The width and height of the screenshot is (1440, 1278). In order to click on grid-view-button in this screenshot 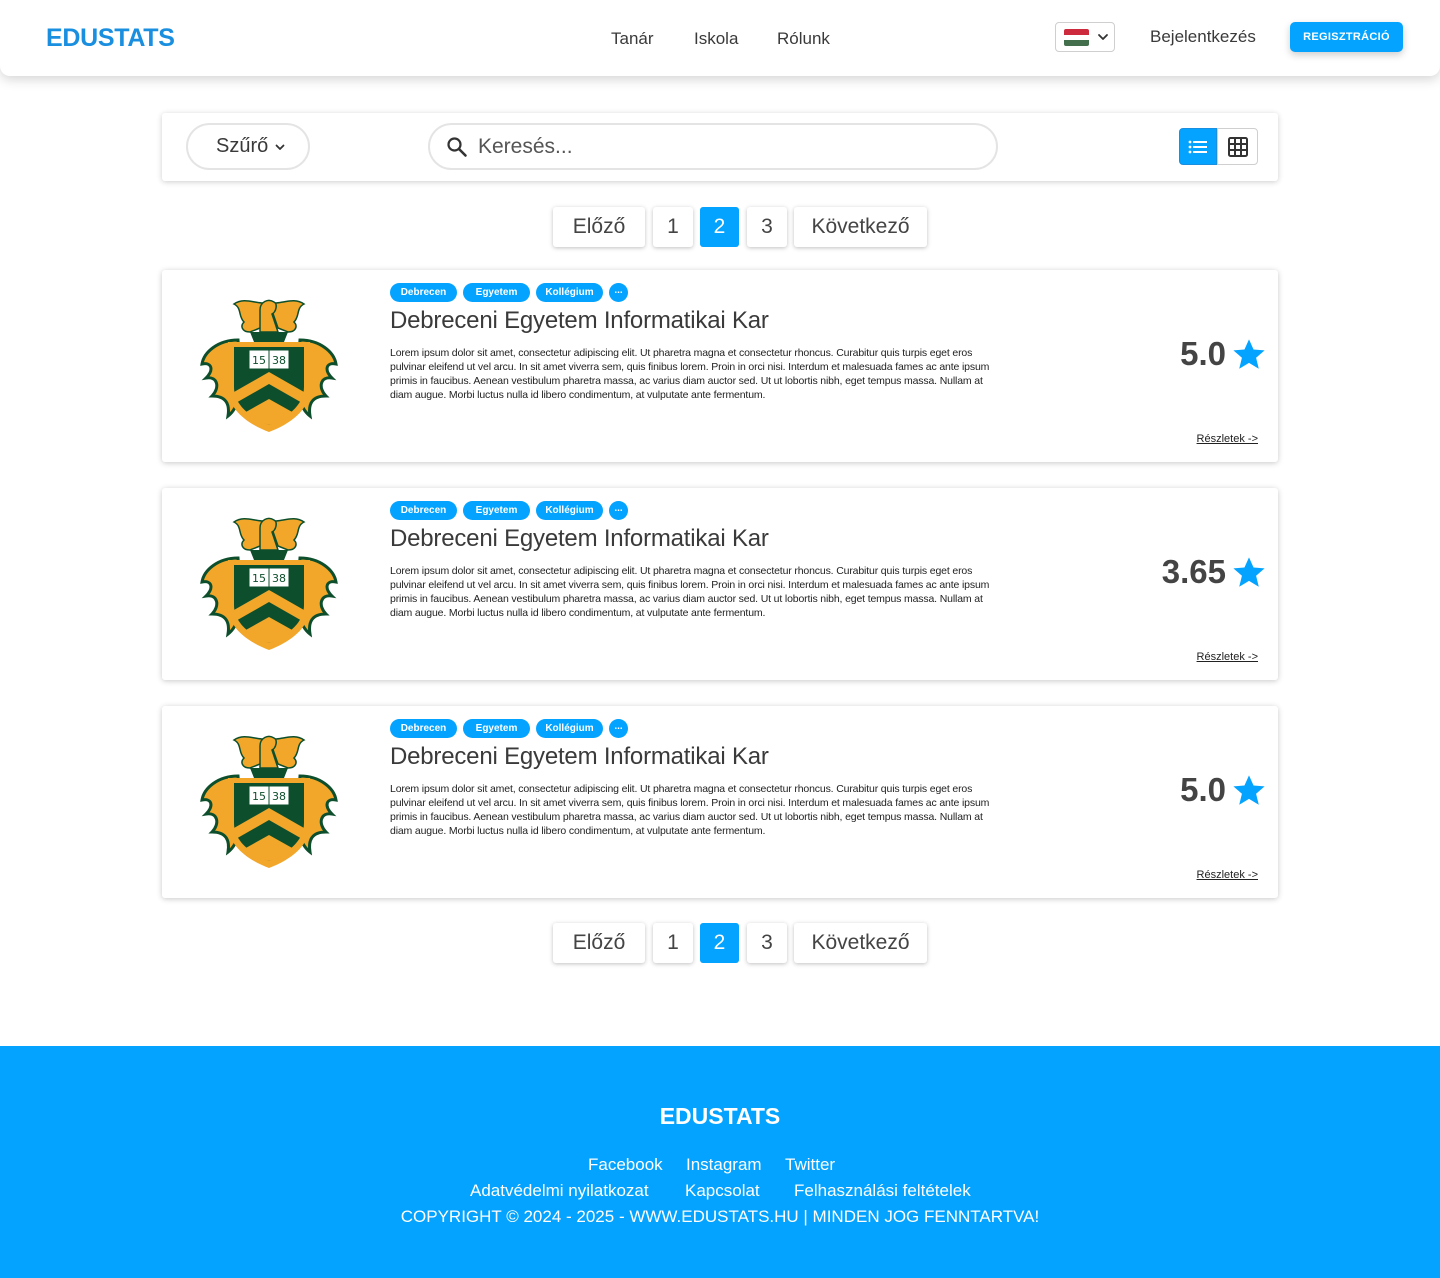, I will do `click(1237, 146)`.